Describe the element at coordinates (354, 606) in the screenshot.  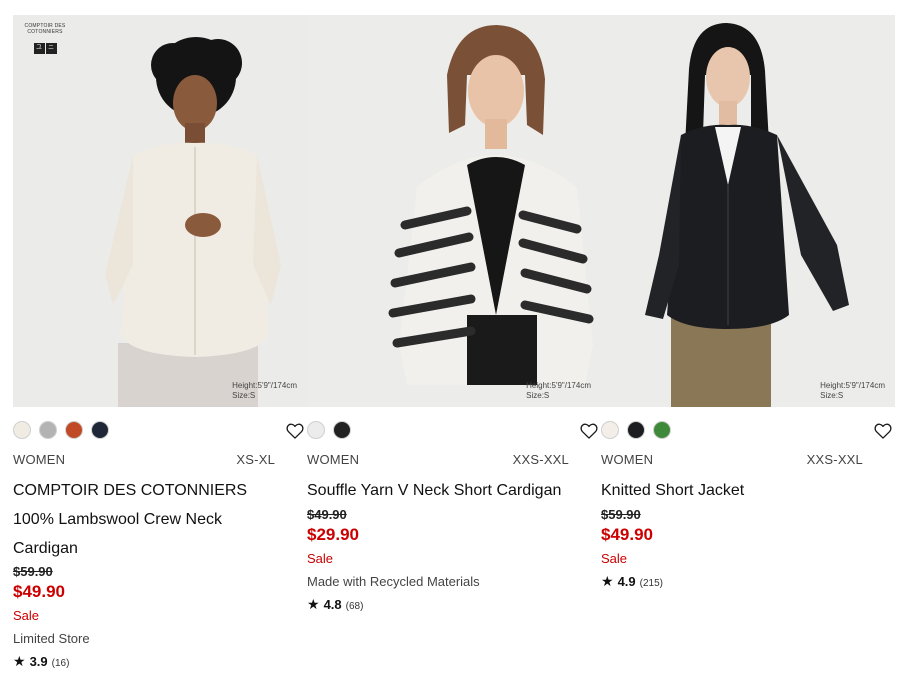
I see `review-count: (68)` at that location.